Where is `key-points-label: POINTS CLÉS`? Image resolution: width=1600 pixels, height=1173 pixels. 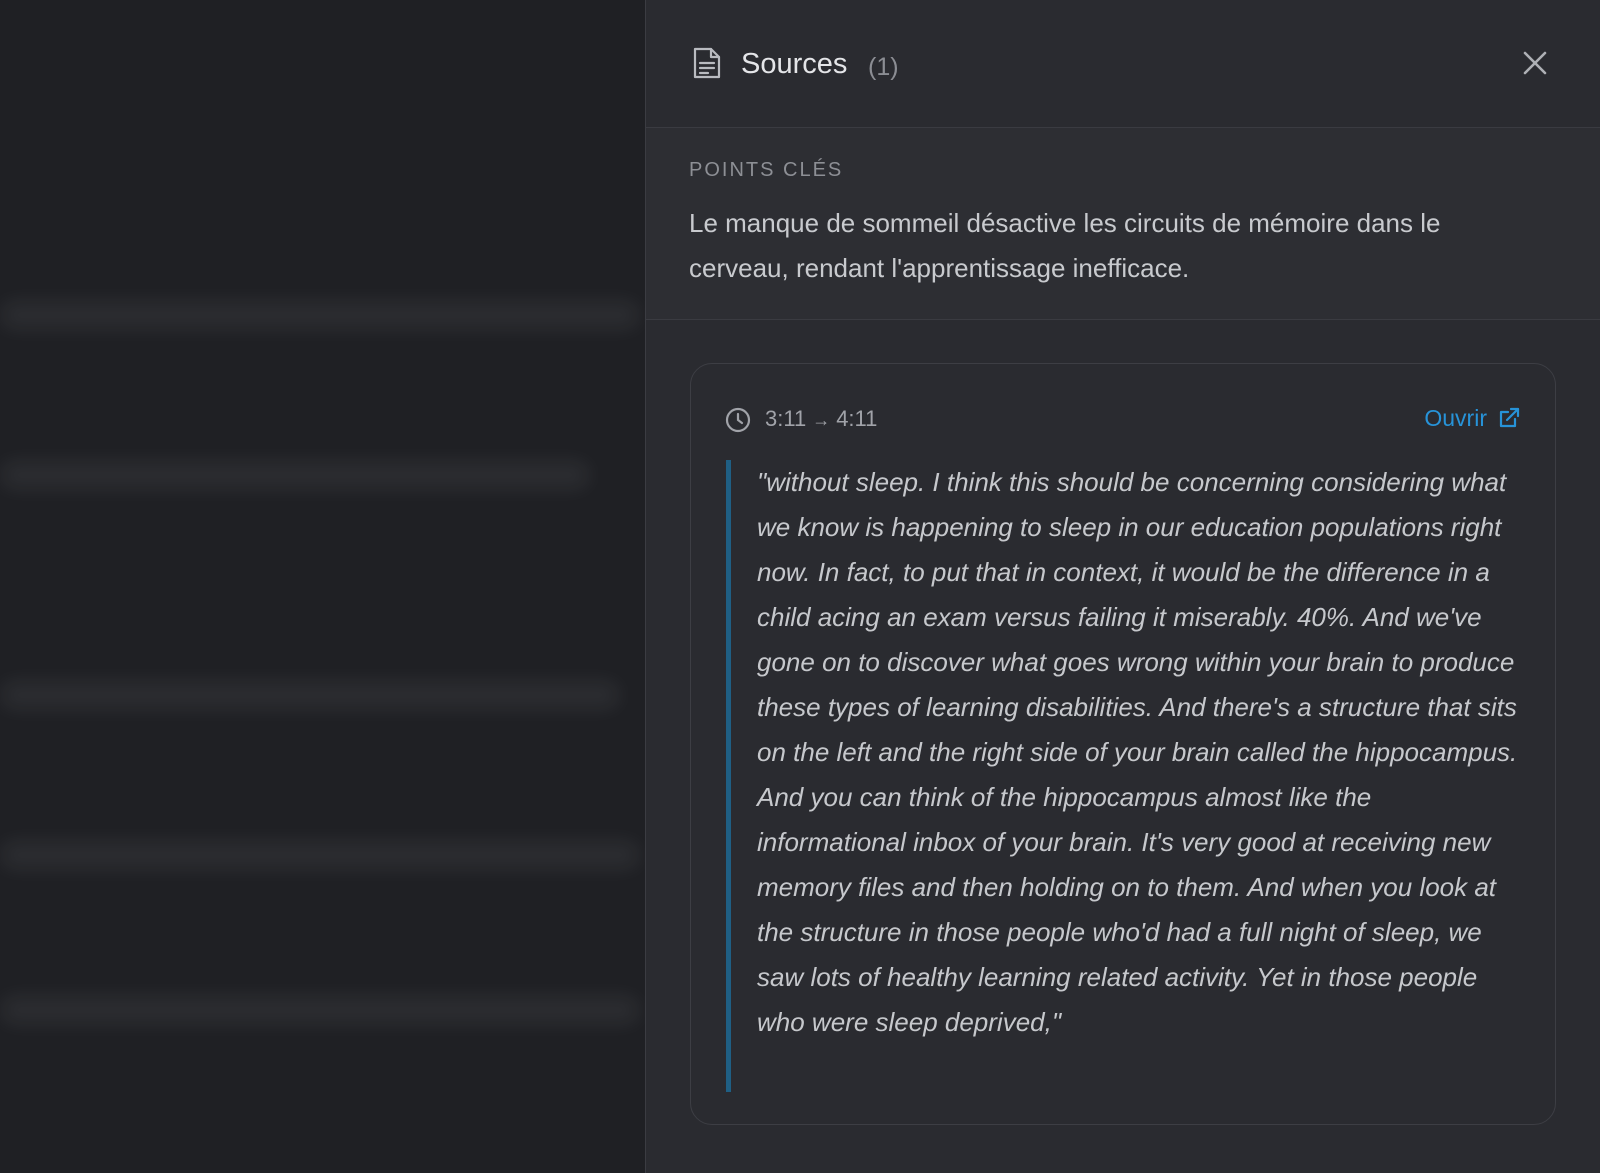 key-points-label: POINTS CLÉS is located at coordinates (766, 170).